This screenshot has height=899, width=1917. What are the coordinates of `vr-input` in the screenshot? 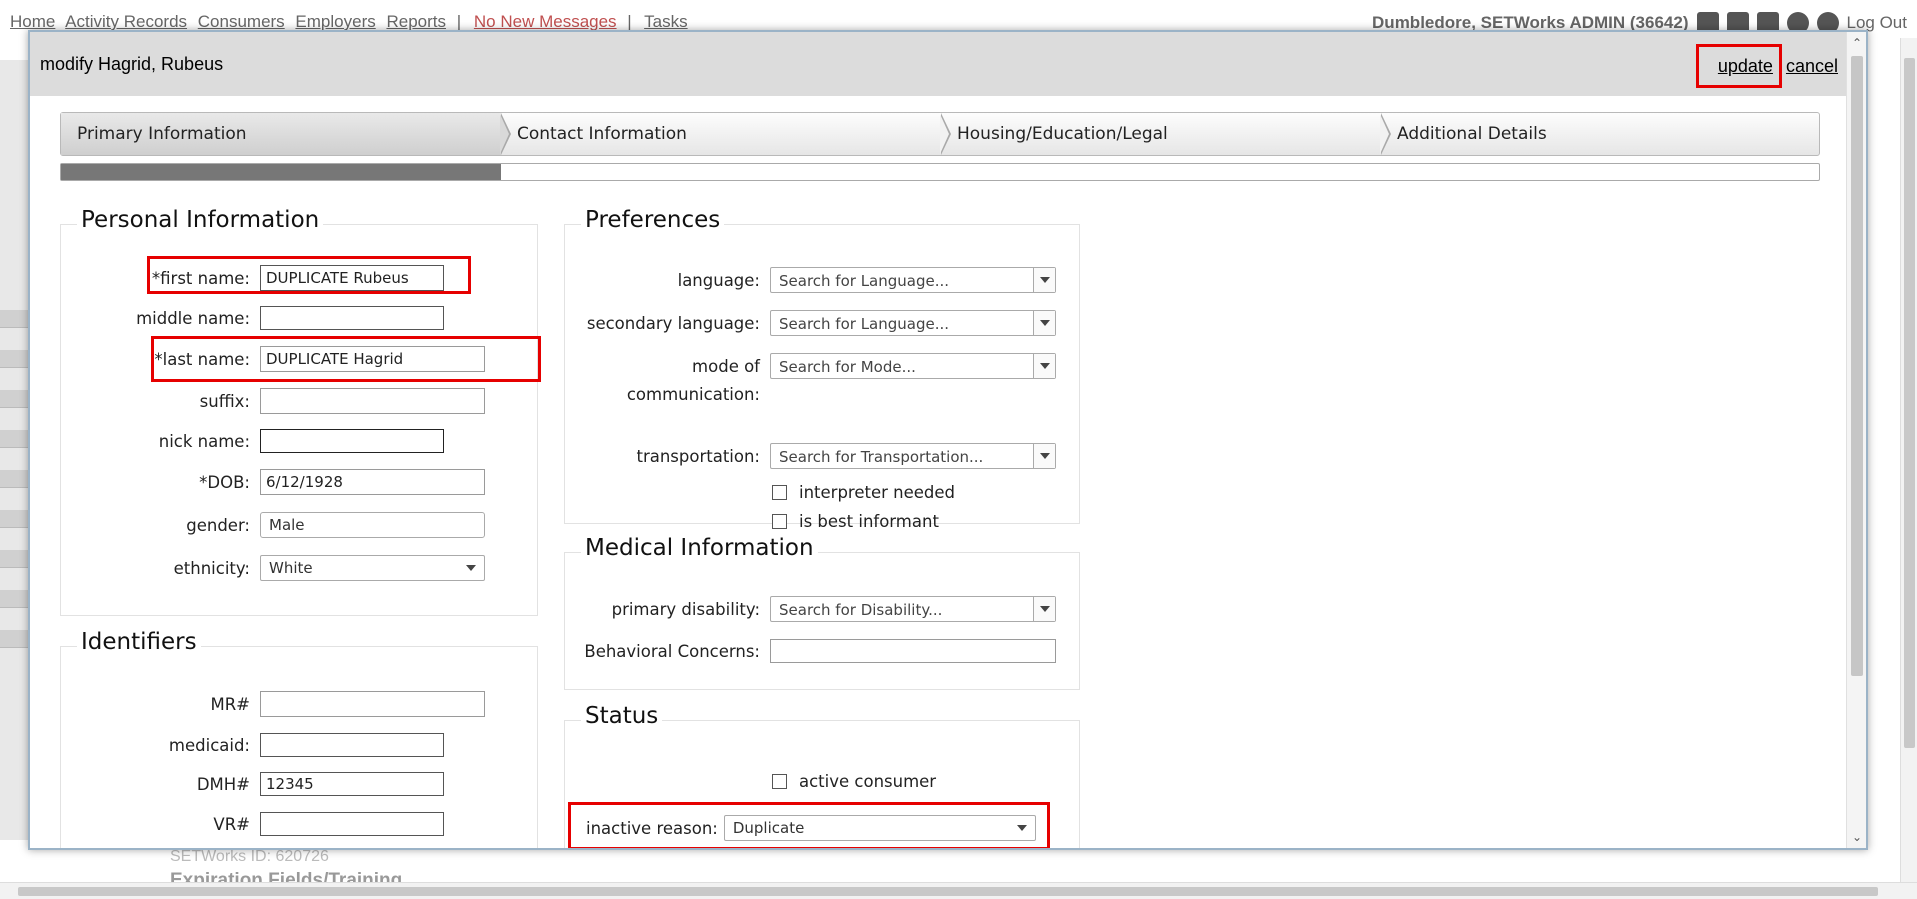 It's located at (352, 824).